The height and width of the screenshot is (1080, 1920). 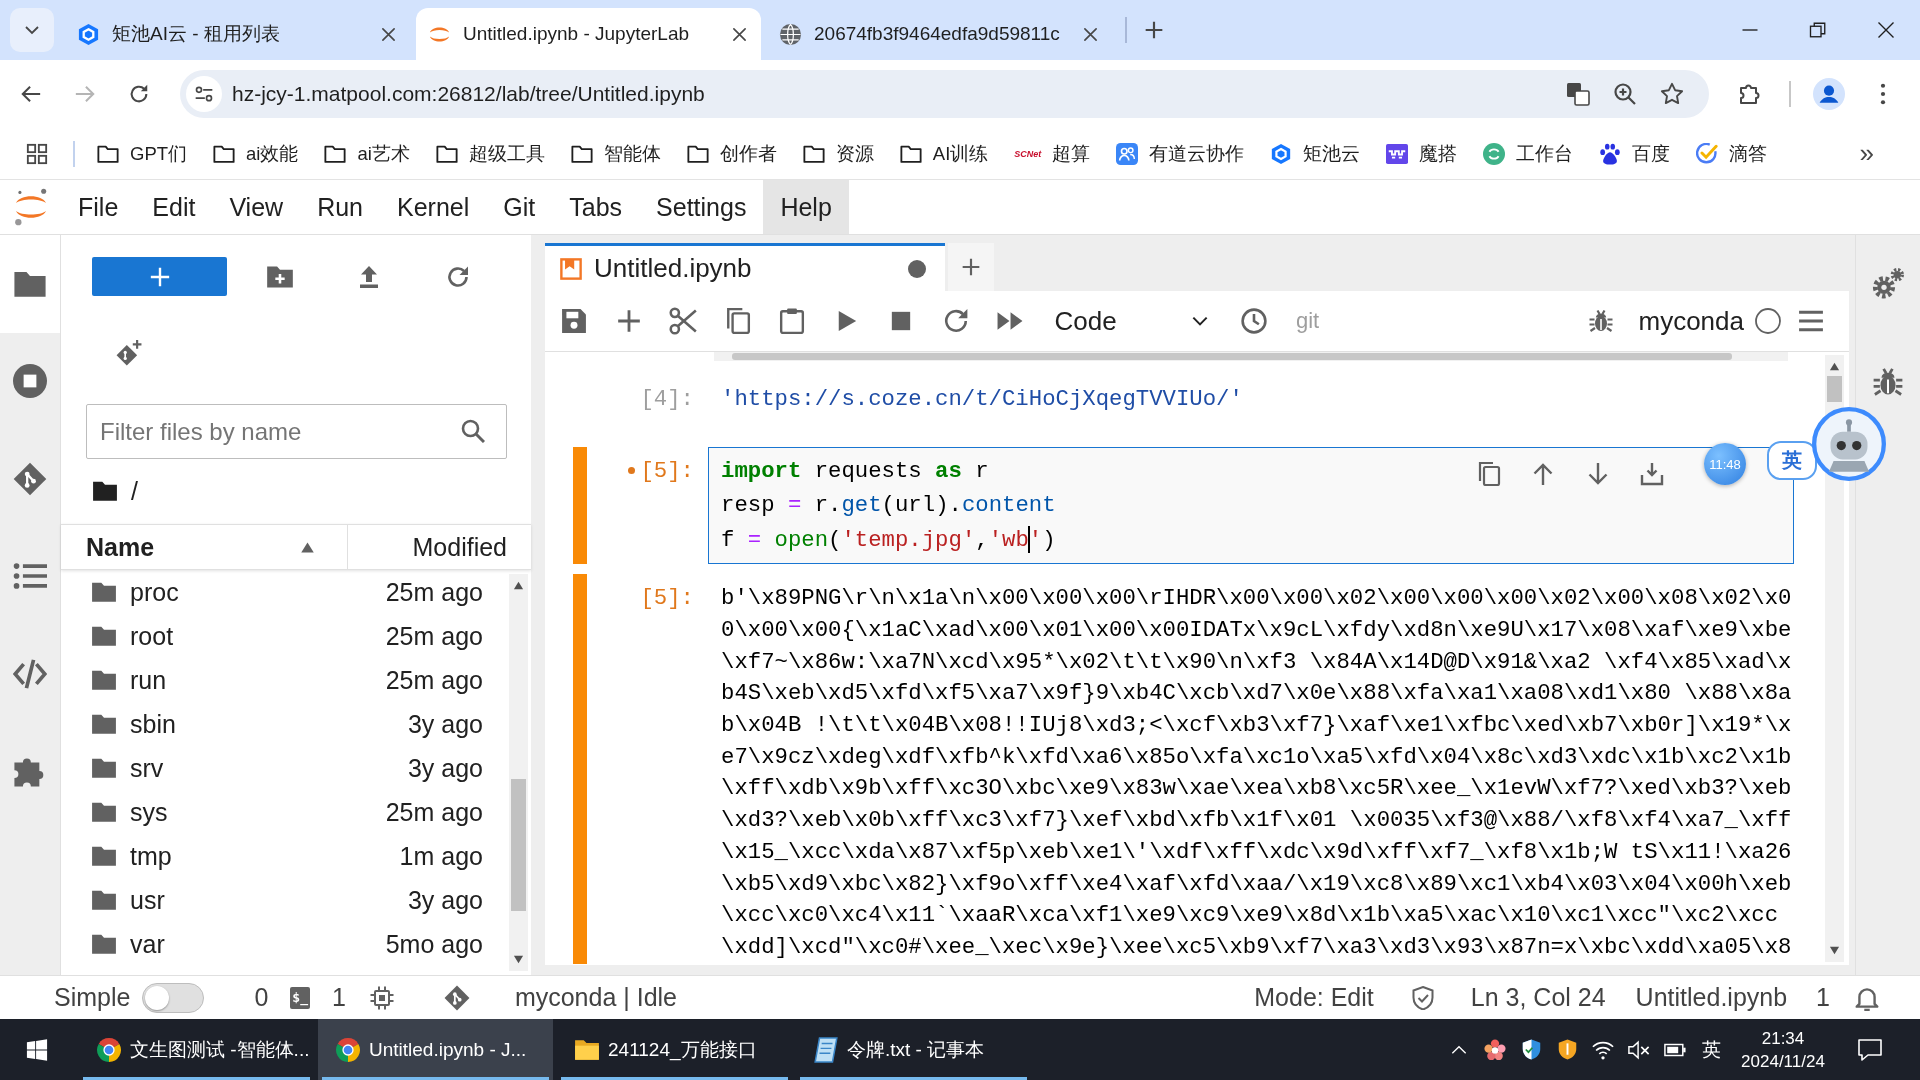 I want to click on git-clone-icon, so click(x=129, y=353).